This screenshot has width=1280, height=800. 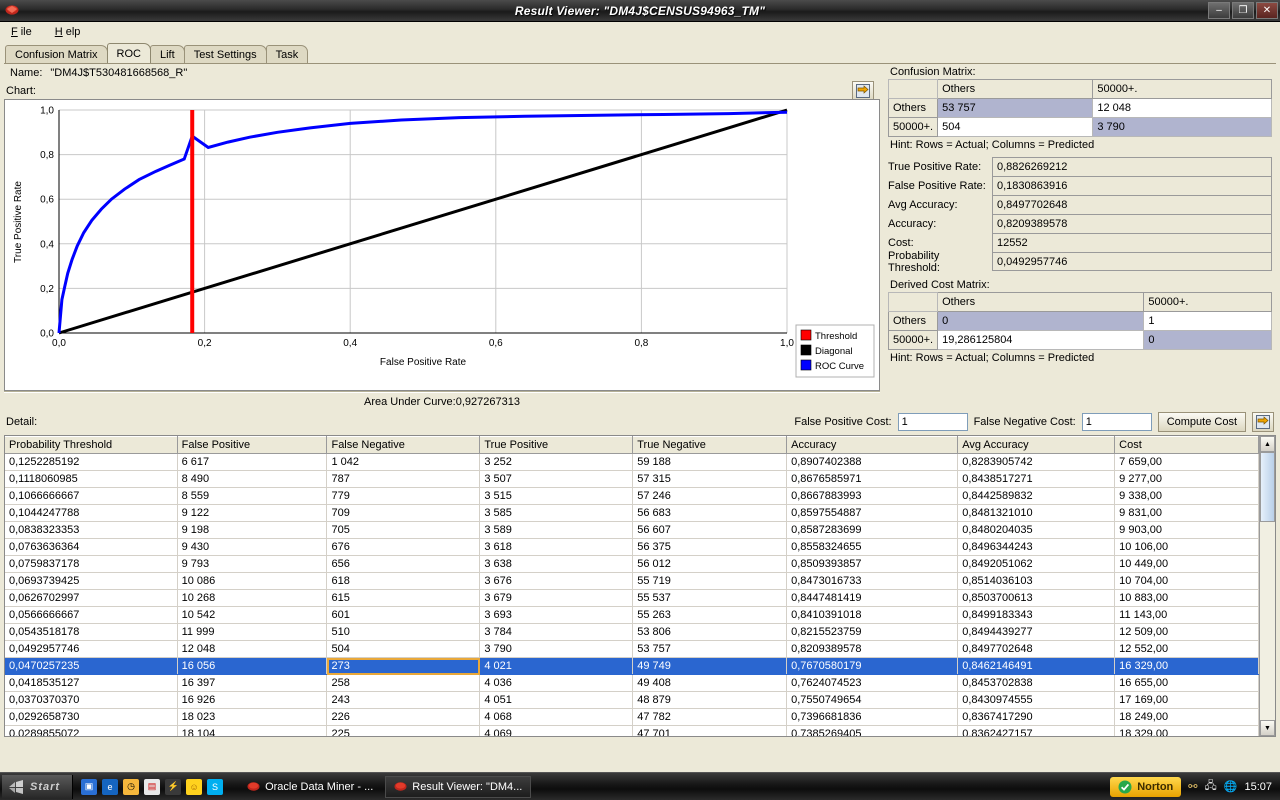 I want to click on norton-tray-button: Norton, so click(x=1146, y=786).